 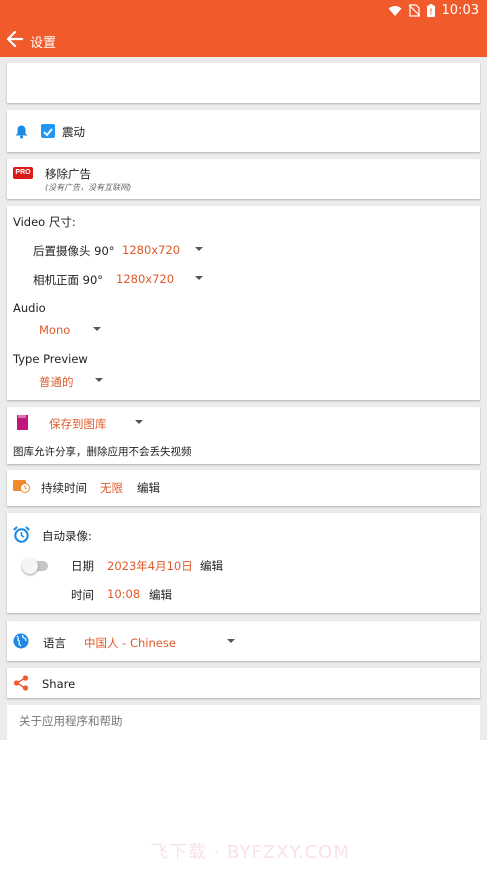 What do you see at coordinates (43, 43) in the screenshot?
I see `page-title: 设置` at bounding box center [43, 43].